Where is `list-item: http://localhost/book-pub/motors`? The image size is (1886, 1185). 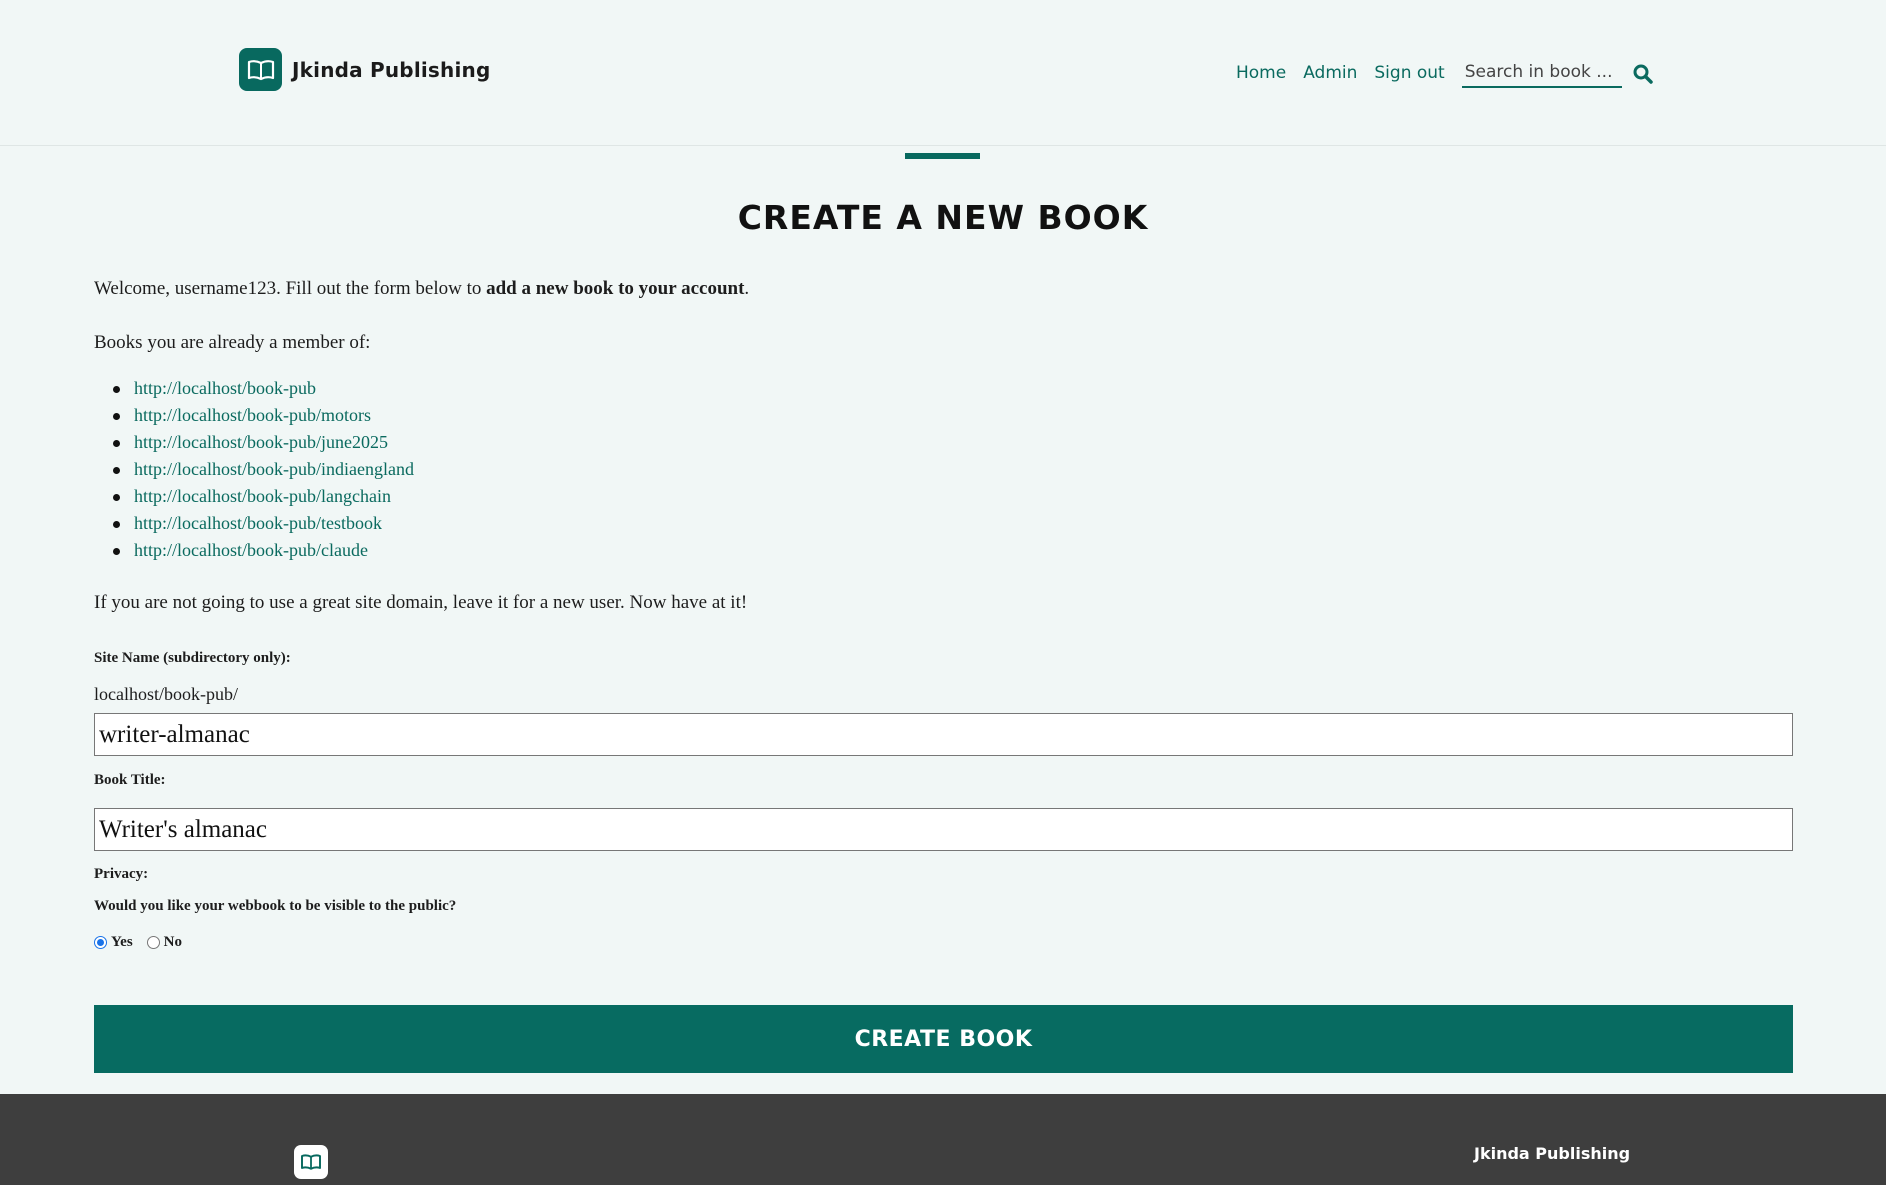 list-item: http://localhost/book-pub/motors is located at coordinates (263, 415).